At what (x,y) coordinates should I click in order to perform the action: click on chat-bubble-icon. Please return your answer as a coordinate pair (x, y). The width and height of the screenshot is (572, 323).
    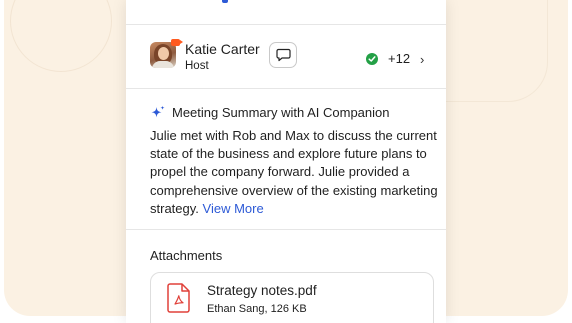
    Looking at the image, I should click on (283, 55).